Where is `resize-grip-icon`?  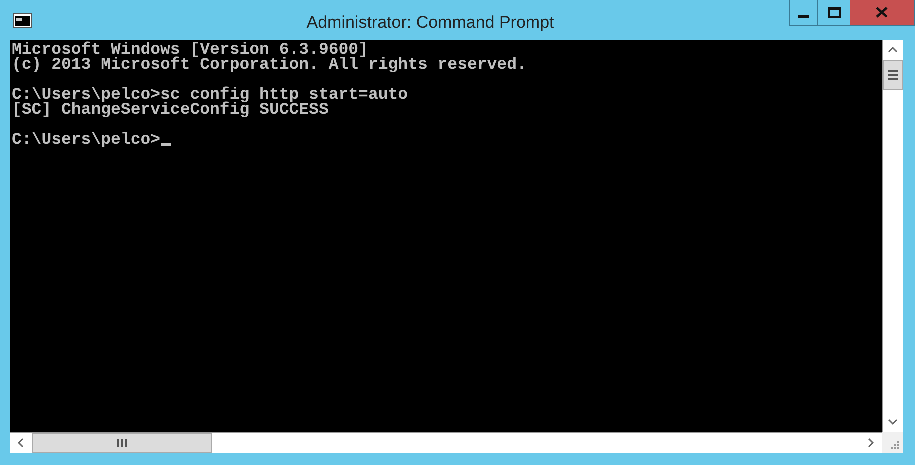 resize-grip-icon is located at coordinates (892, 442).